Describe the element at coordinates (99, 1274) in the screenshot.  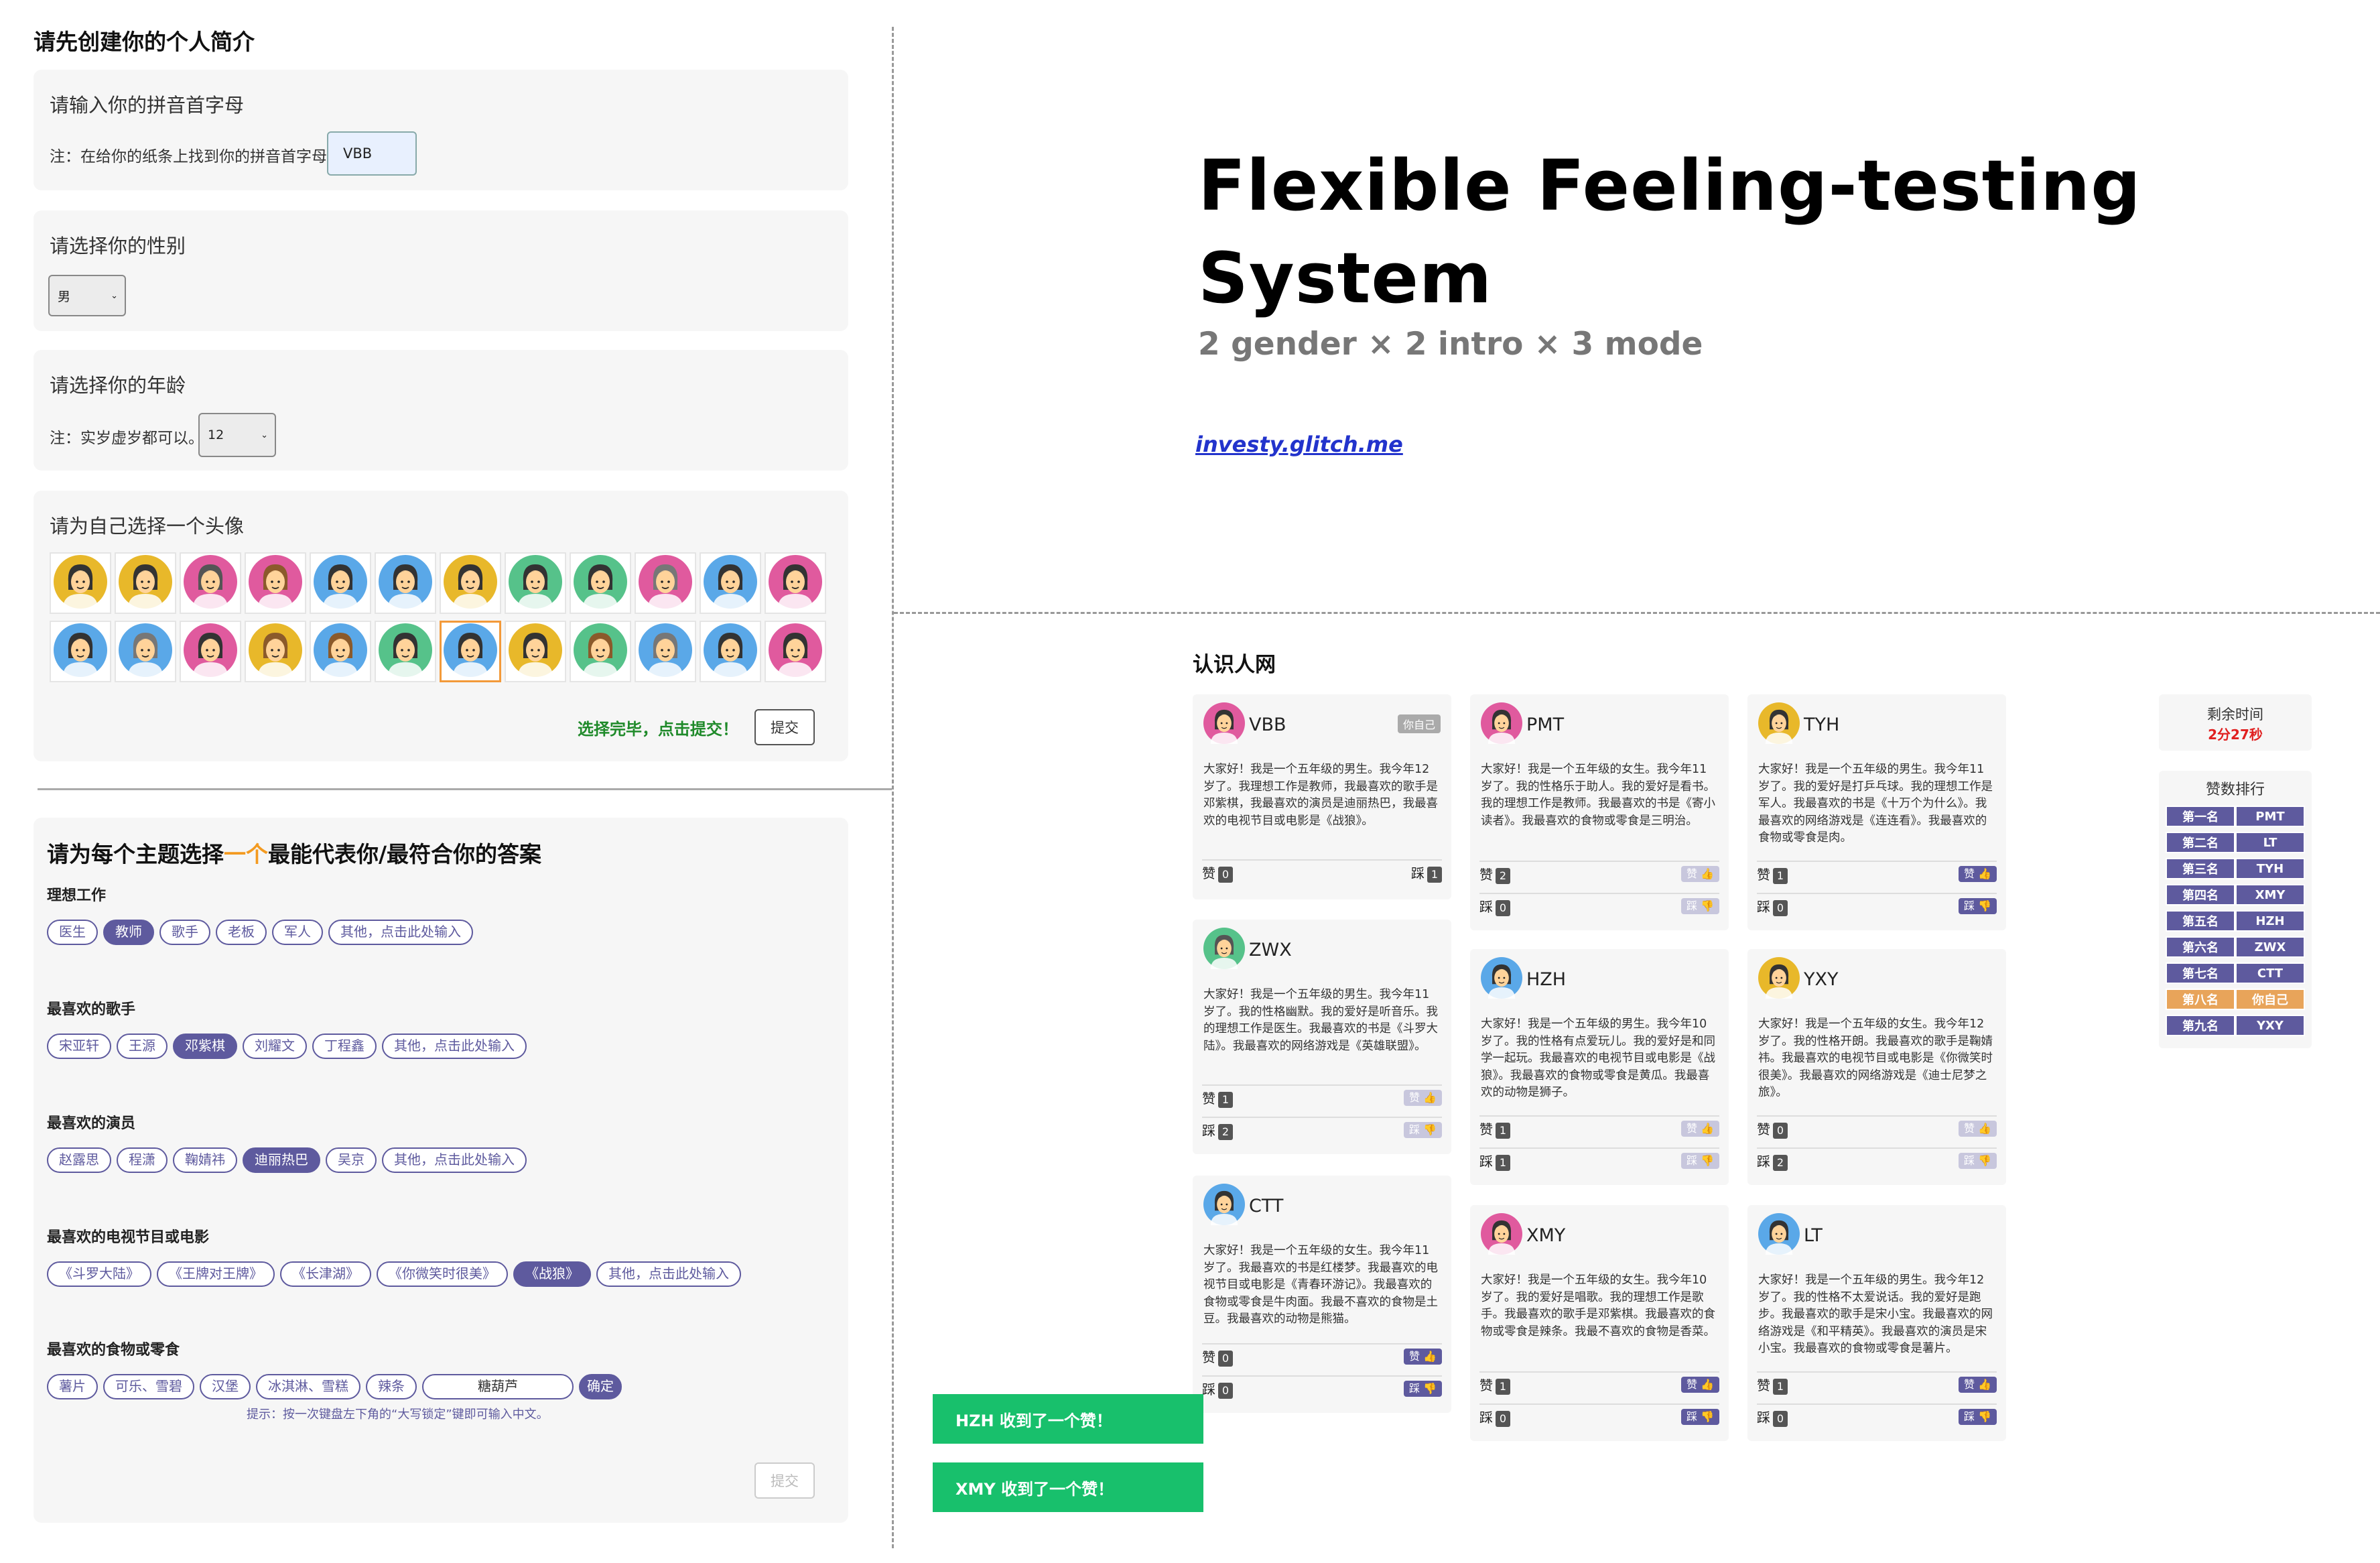
I see `option-tag: 《斗罗大陆》` at that location.